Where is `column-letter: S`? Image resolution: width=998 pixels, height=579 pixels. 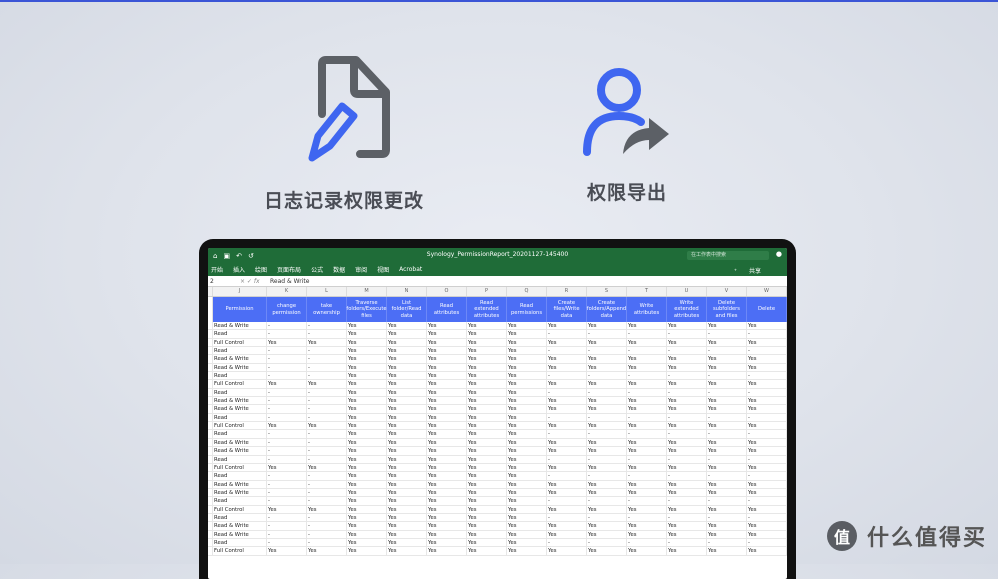
column-letter: S is located at coordinates (607, 291).